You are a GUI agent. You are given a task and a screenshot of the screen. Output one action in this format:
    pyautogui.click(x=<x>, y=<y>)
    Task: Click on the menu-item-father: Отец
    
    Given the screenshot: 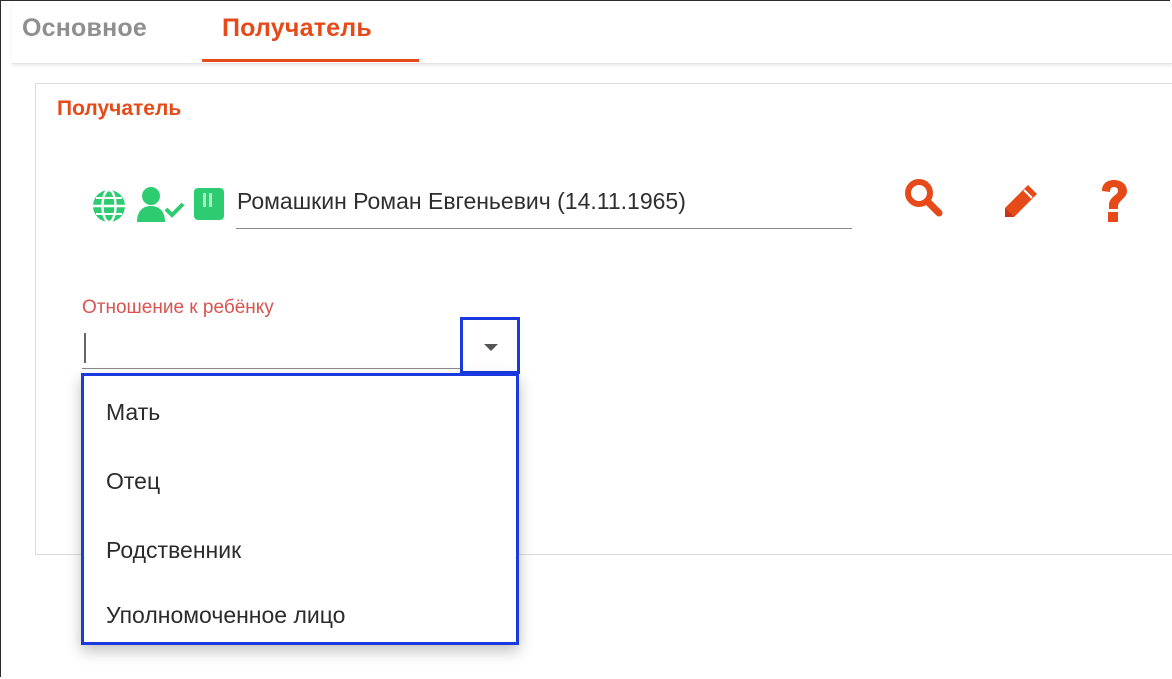 What is the action you would take?
    pyautogui.click(x=133, y=481)
    